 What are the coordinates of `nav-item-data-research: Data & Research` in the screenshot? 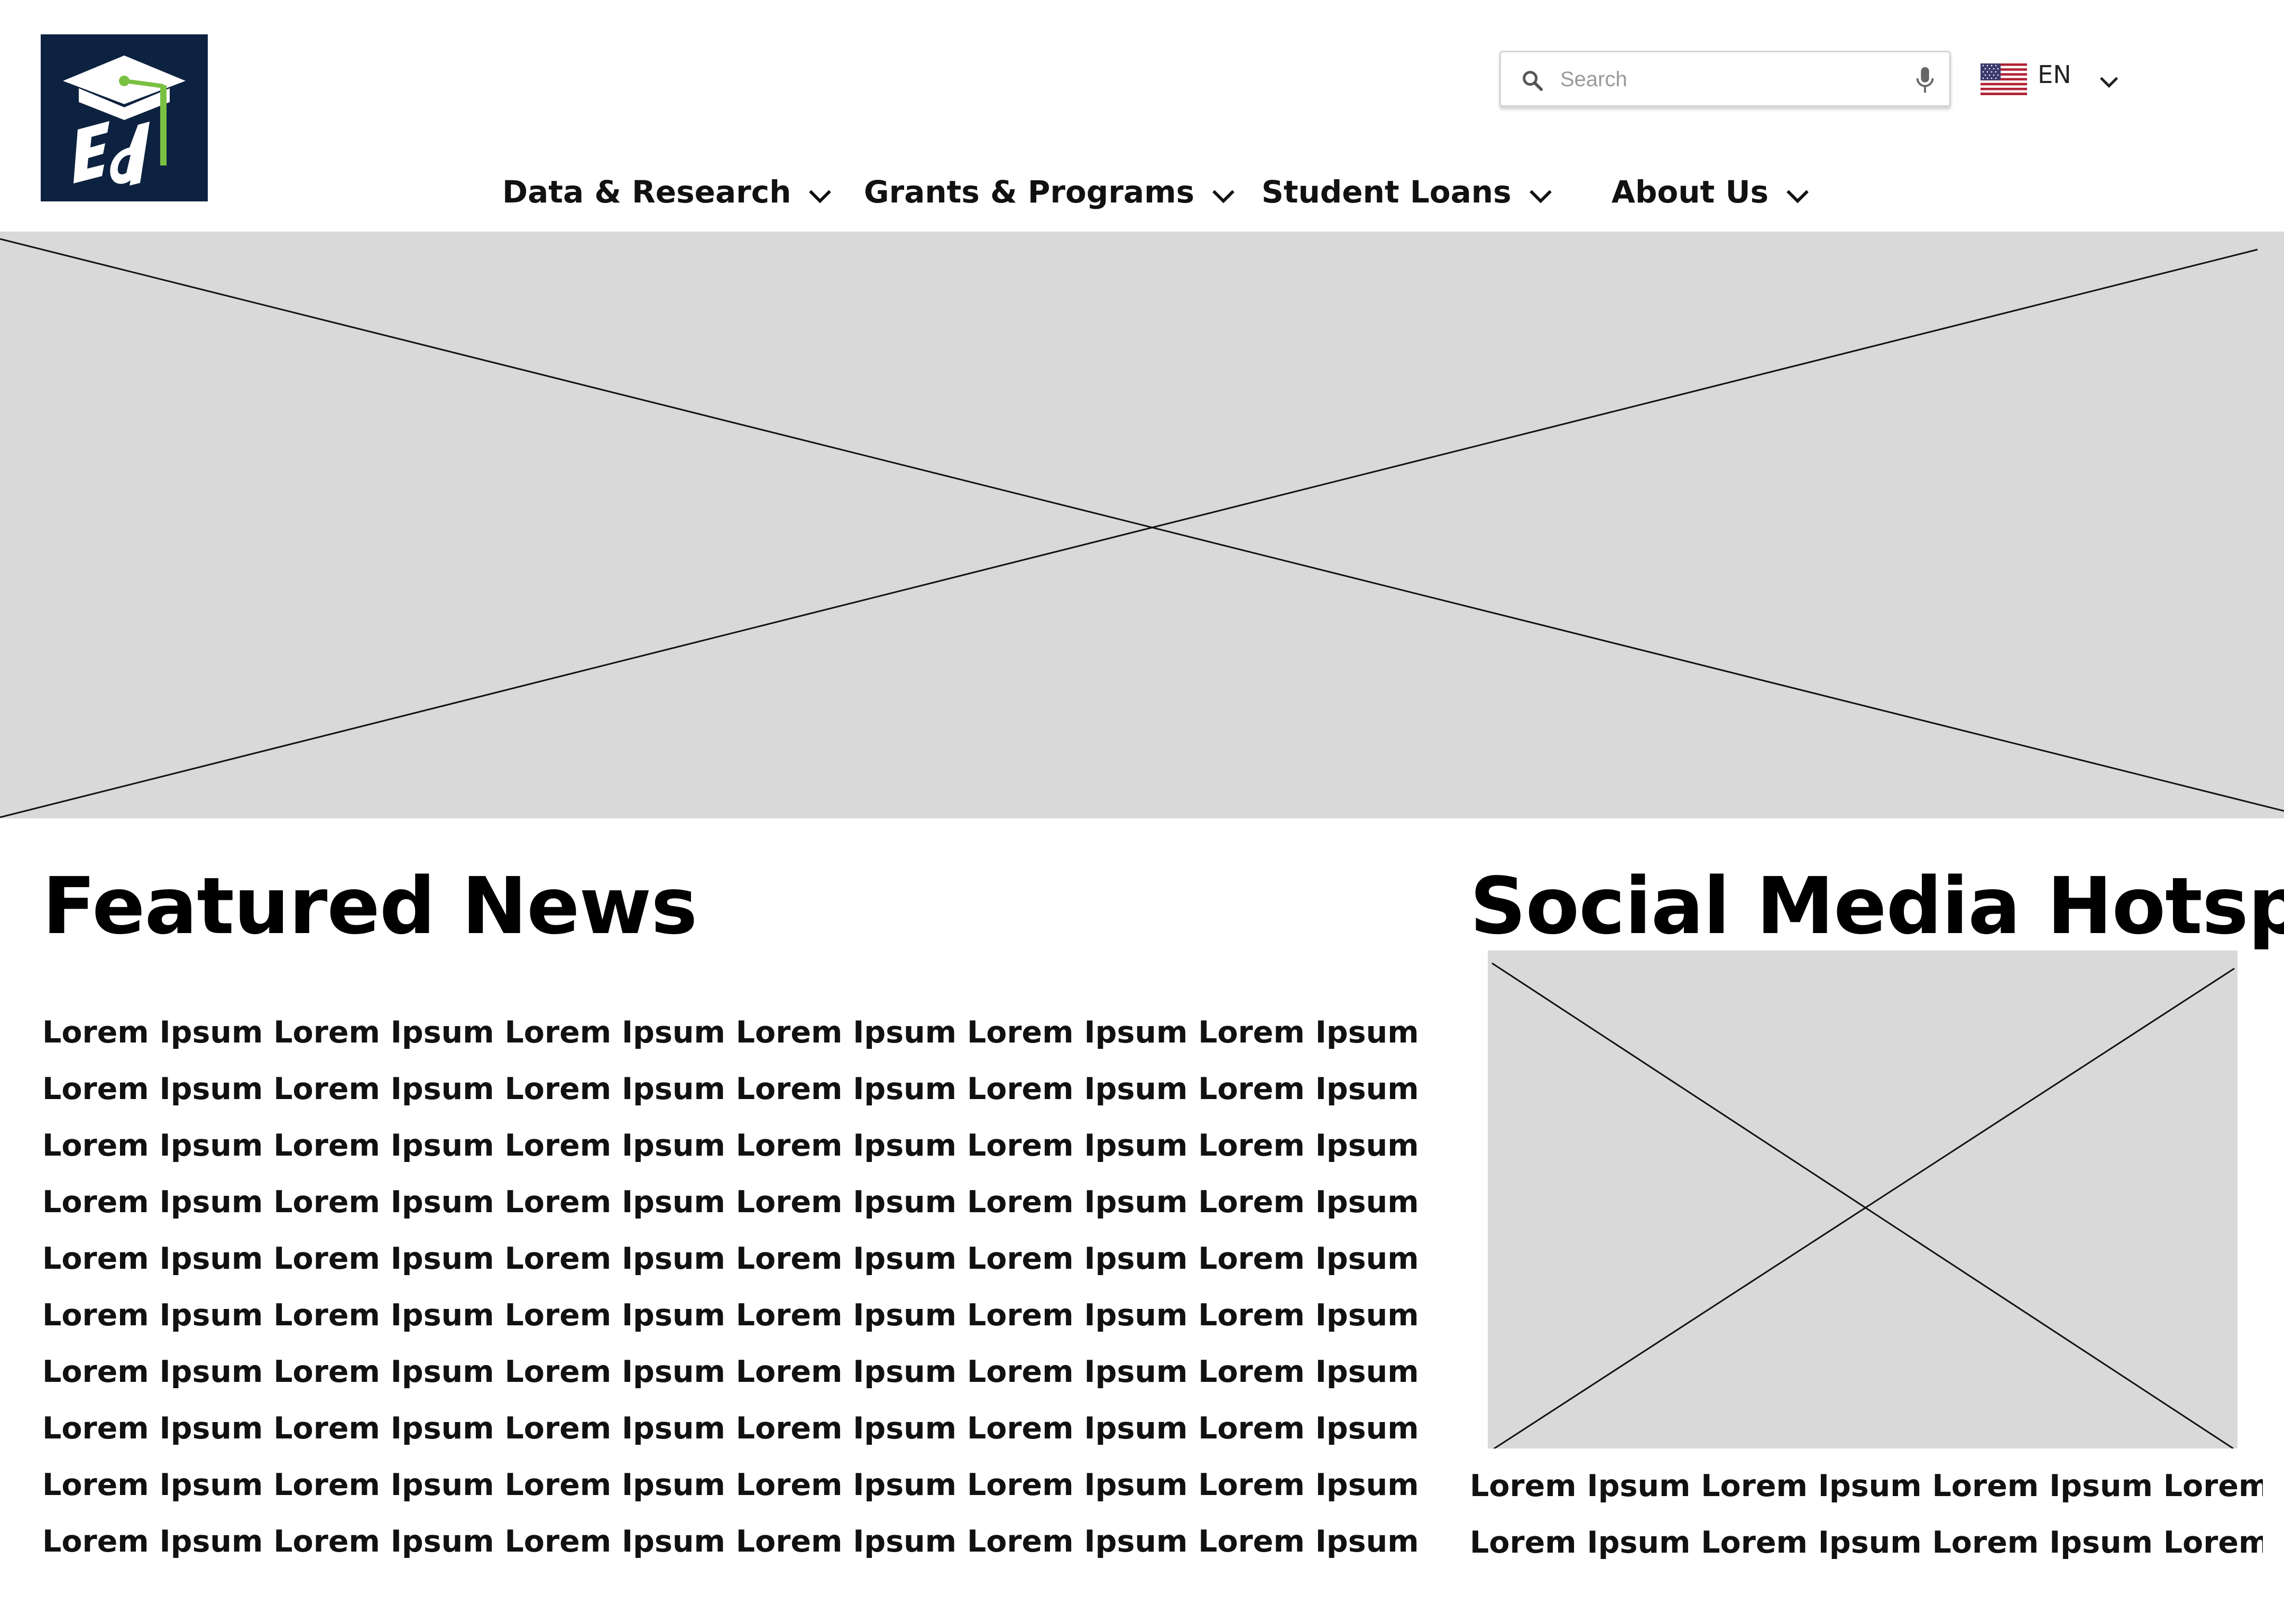 It's located at (667, 192).